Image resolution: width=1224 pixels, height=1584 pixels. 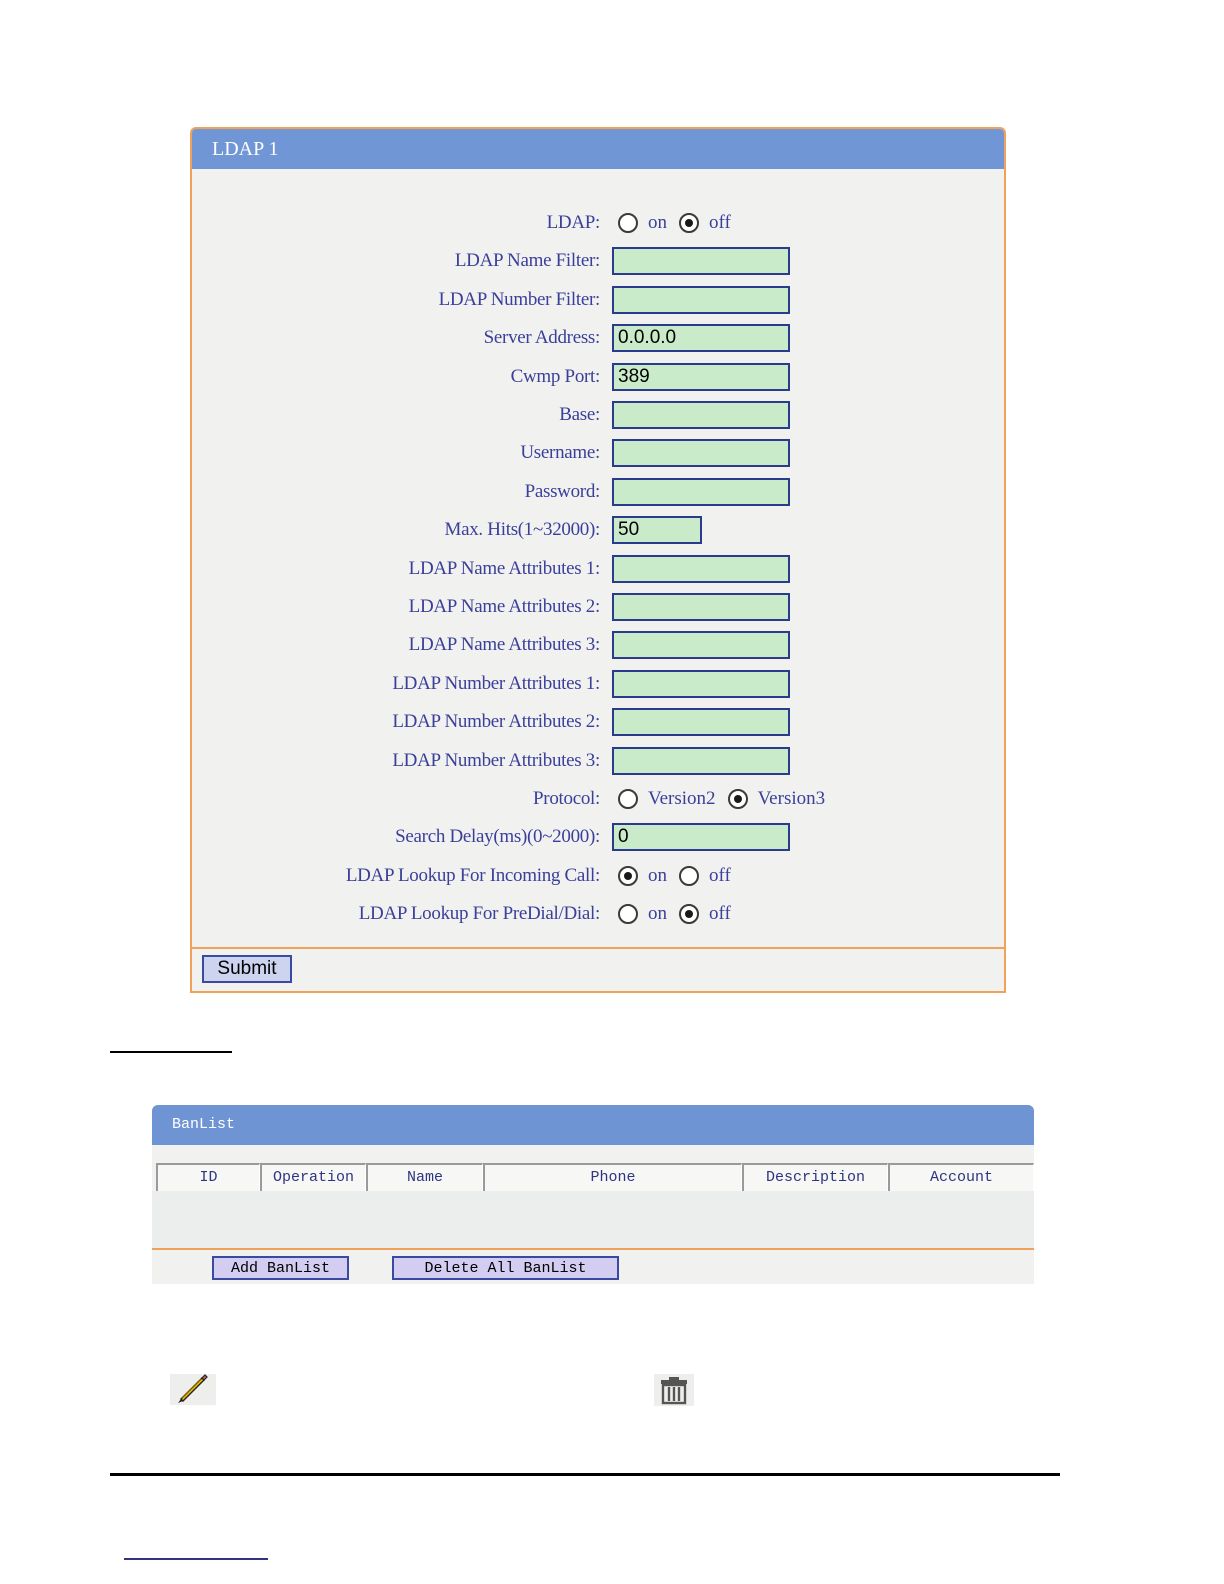 I want to click on page-footer-rule, so click(x=585, y=1474).